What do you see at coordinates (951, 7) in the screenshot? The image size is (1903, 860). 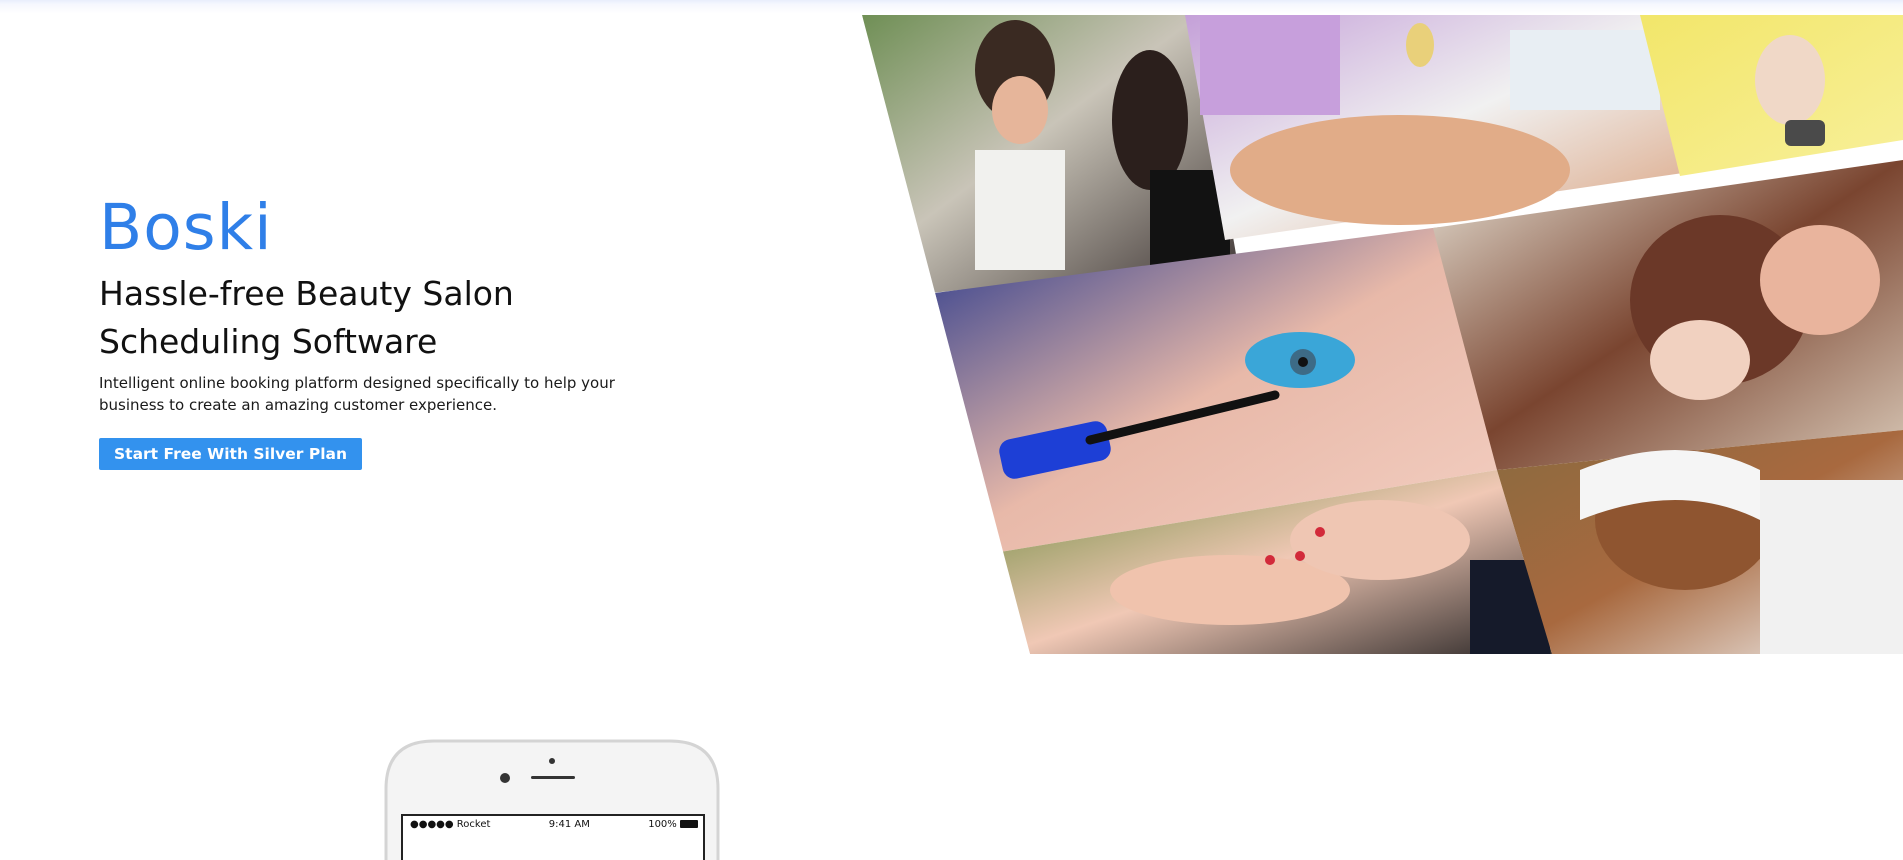 I see `header-shadow` at bounding box center [951, 7].